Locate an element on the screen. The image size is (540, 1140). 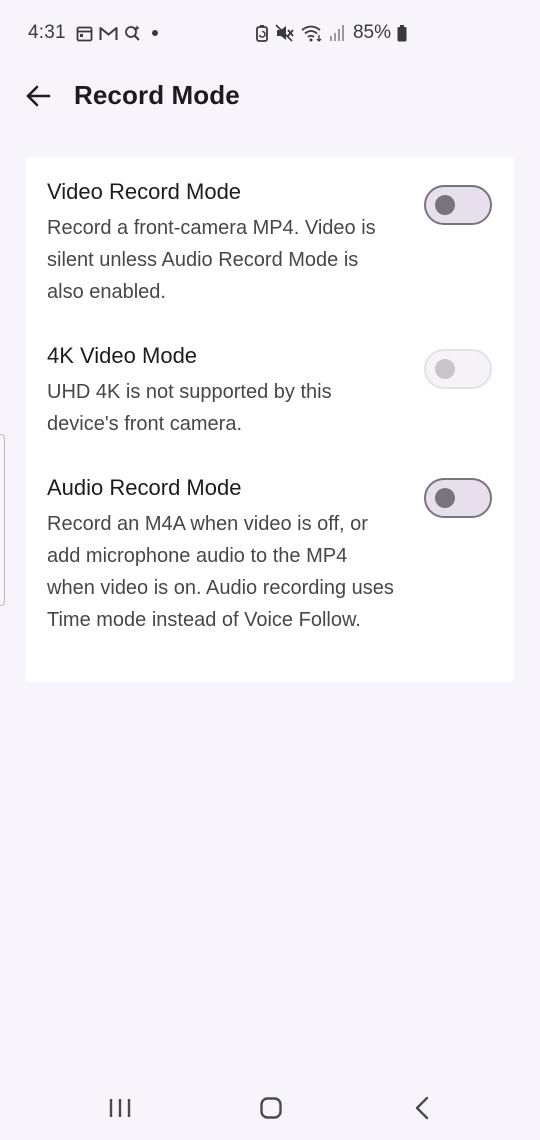
edge-panel-handle is located at coordinates (2, 520).